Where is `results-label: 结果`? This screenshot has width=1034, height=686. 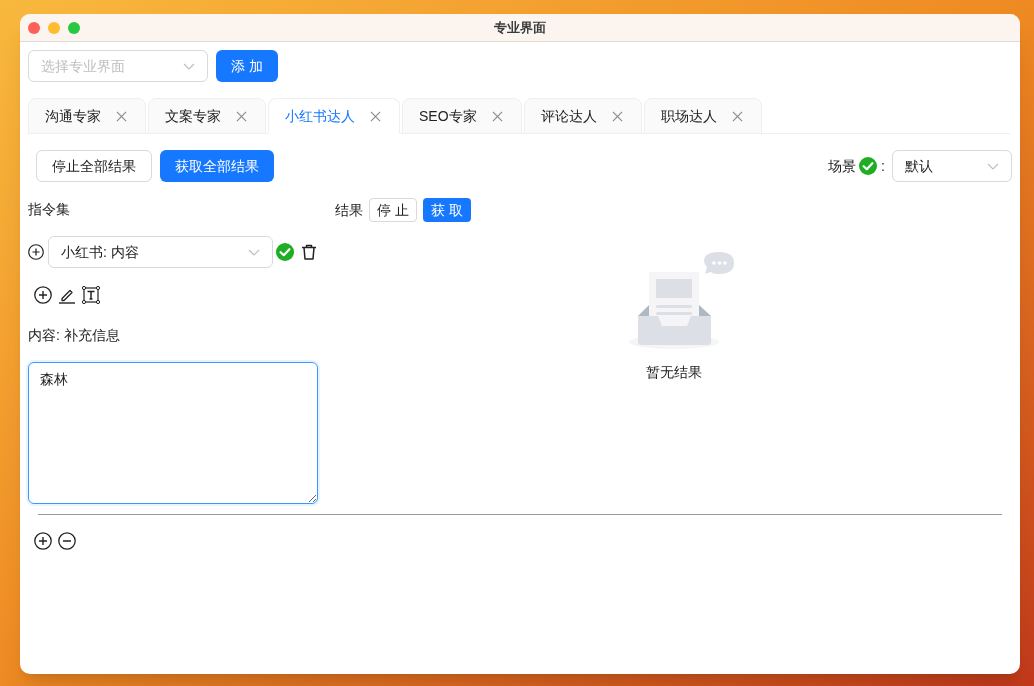 results-label: 结果 is located at coordinates (349, 210).